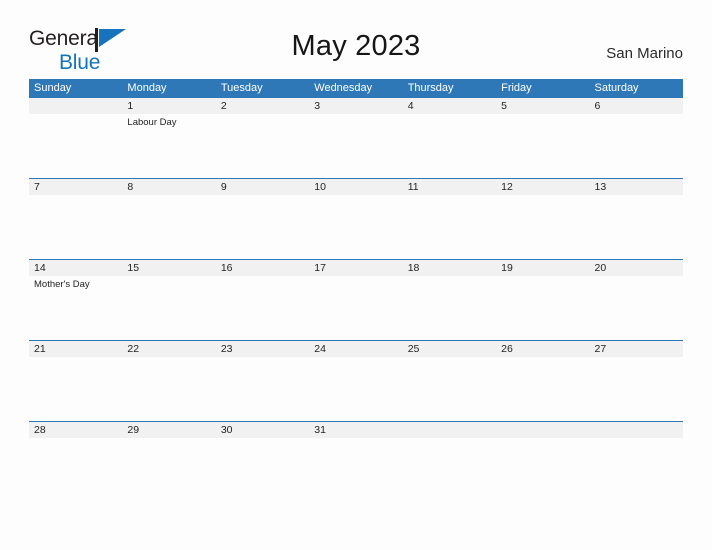  I want to click on week-event-body: Mother's Day, so click(356, 307).